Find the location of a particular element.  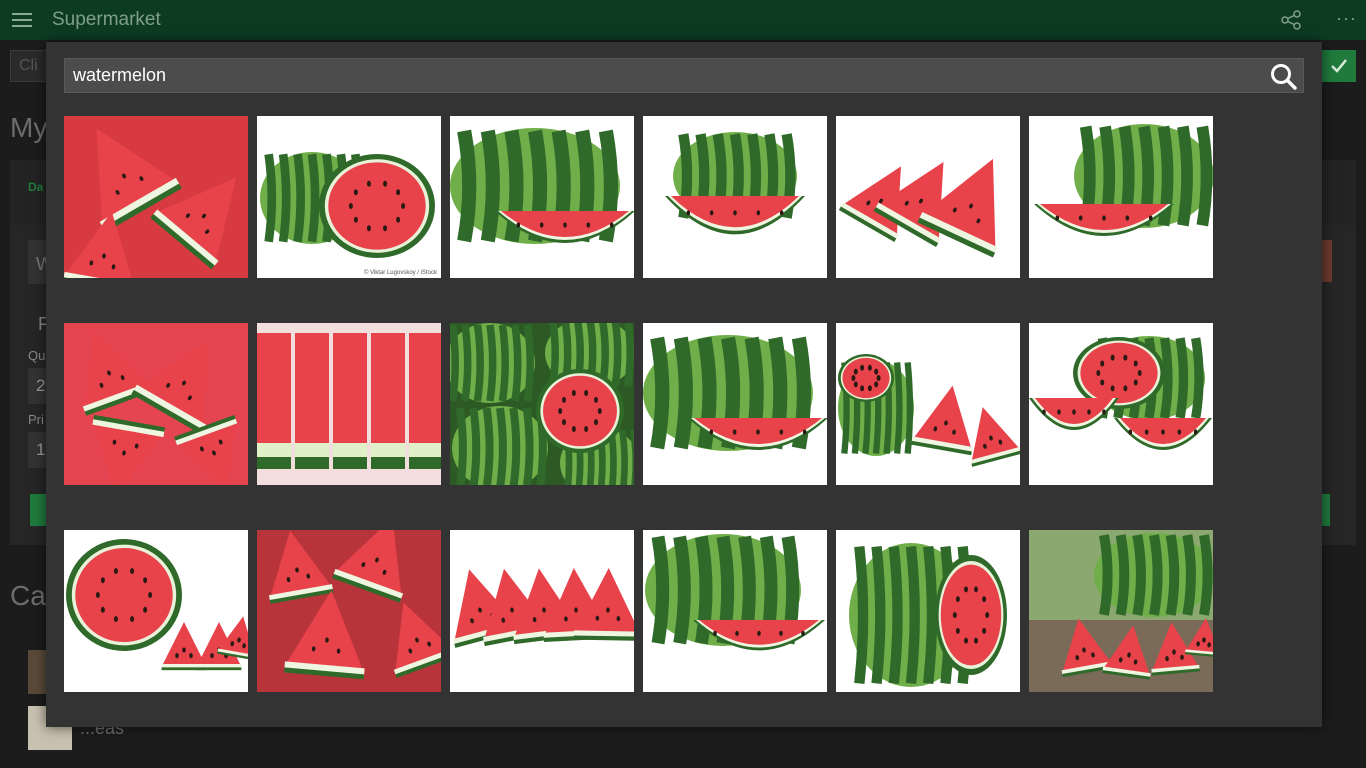

search-input is located at coordinates (663, 75).